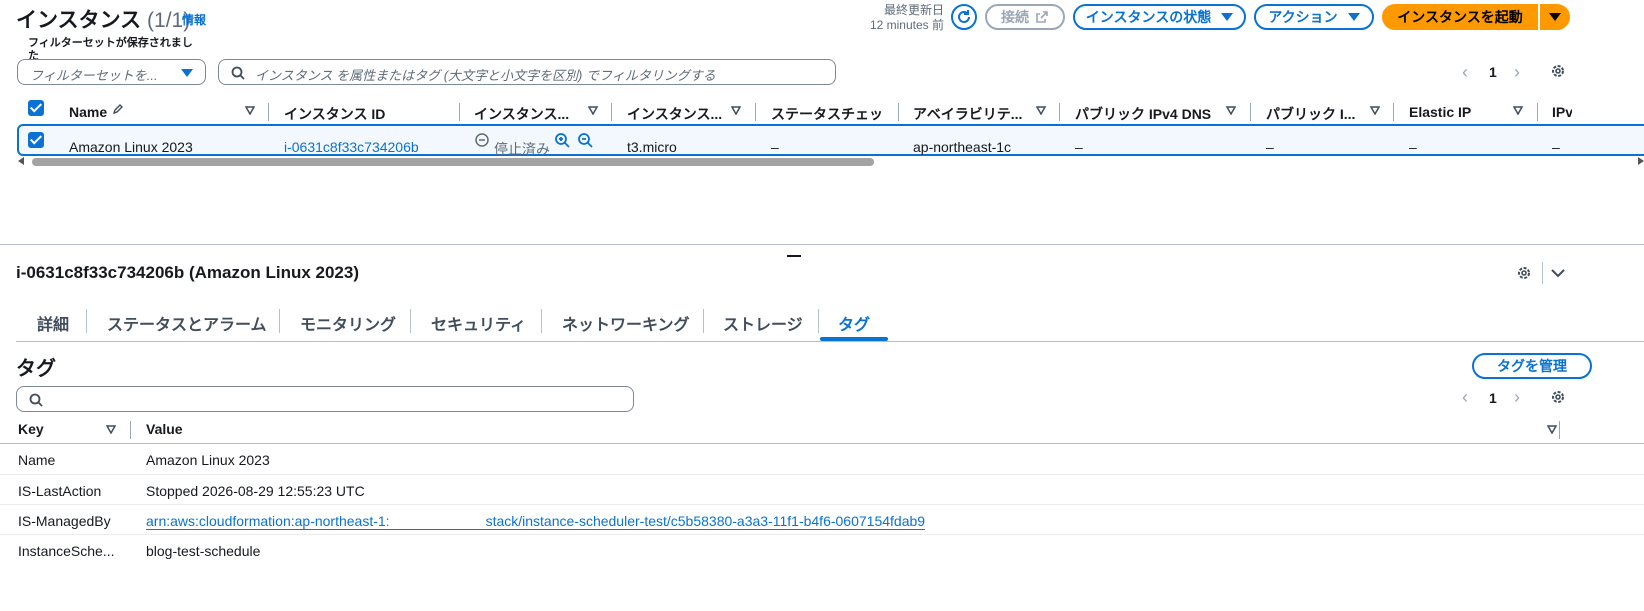 Image resolution: width=1644 pixels, height=611 pixels. What do you see at coordinates (117, 109) in the screenshot?
I see `edit-pencil-icon` at bounding box center [117, 109].